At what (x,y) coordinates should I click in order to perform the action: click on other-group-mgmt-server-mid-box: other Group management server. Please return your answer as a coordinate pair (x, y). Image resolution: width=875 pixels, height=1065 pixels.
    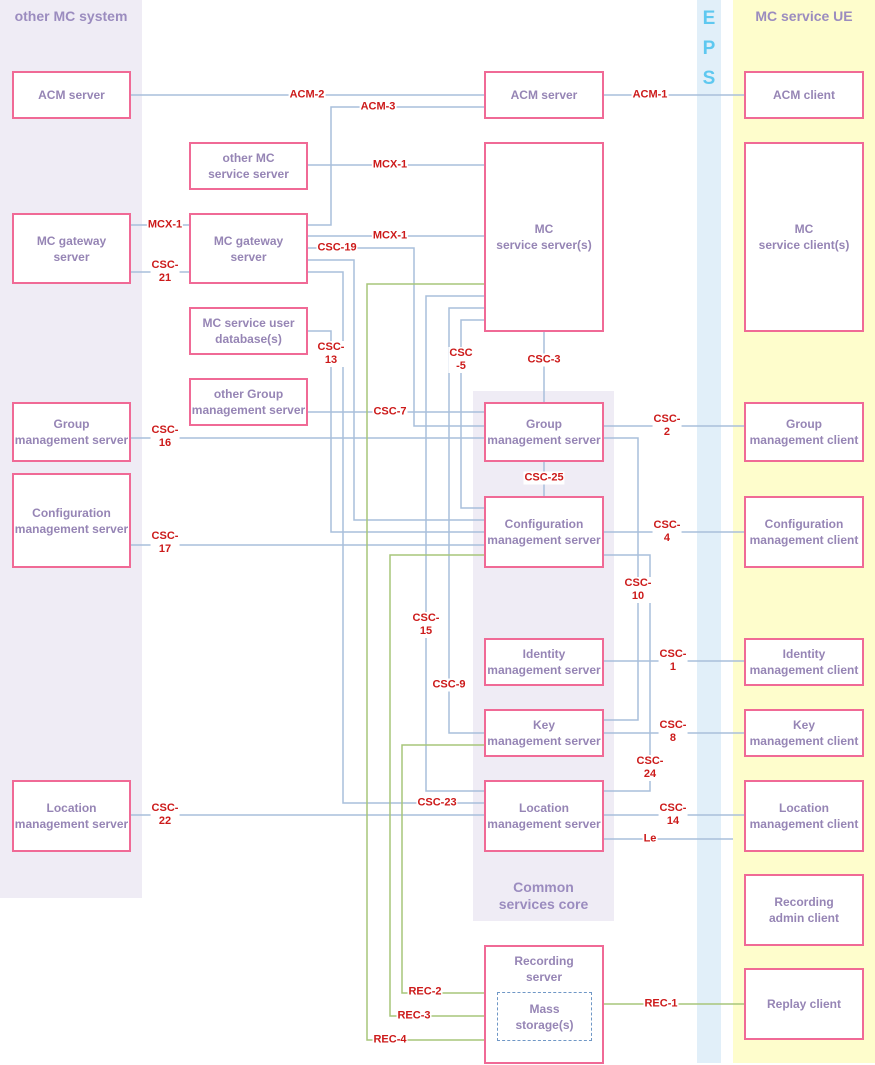
    Looking at the image, I should click on (248, 402).